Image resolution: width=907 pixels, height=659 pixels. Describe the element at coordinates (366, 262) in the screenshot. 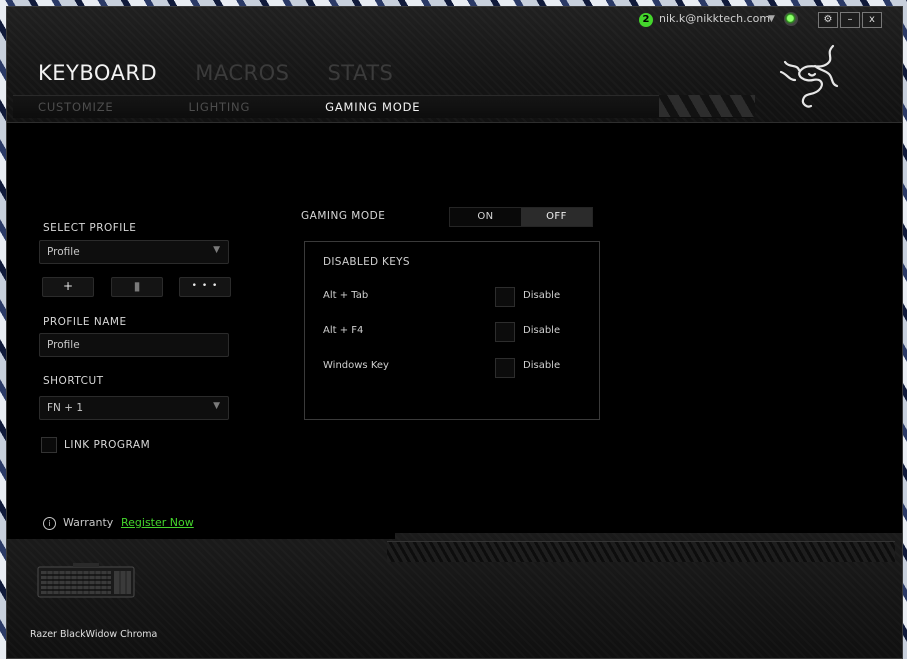

I see `disabled-keys-title: DISABLED KEYS` at that location.